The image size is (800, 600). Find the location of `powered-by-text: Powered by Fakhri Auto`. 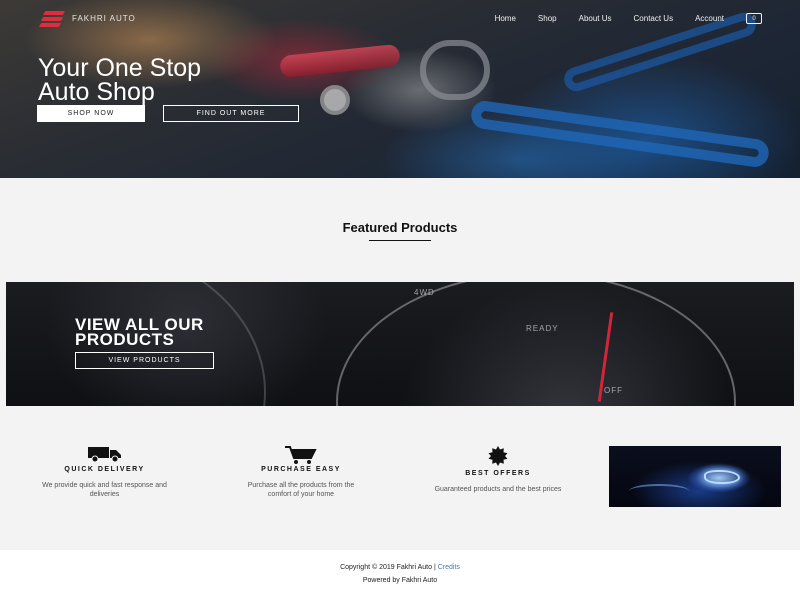

powered-by-text: Powered by Fakhri Auto is located at coordinates (400, 580).